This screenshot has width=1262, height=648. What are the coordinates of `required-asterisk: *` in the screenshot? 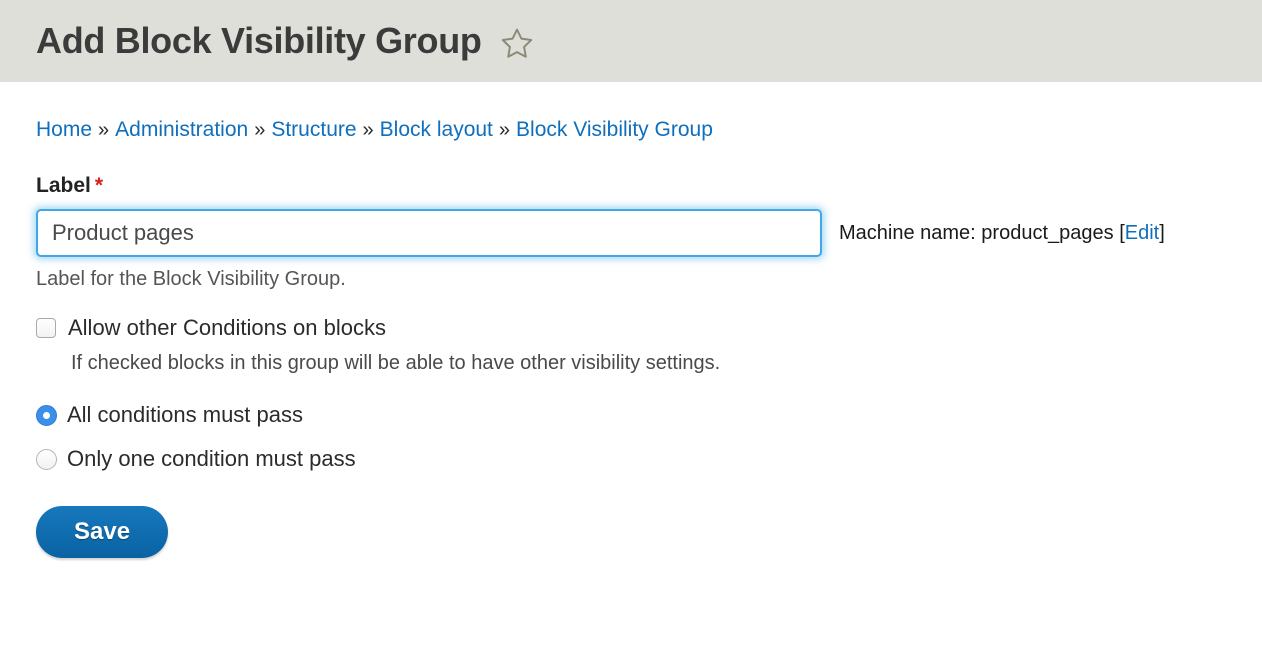 It's located at (99, 186).